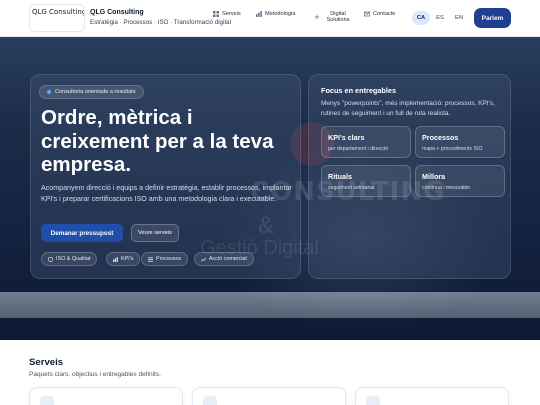  I want to click on nav-digital-solutions: Digital Solutions, so click(333, 17).